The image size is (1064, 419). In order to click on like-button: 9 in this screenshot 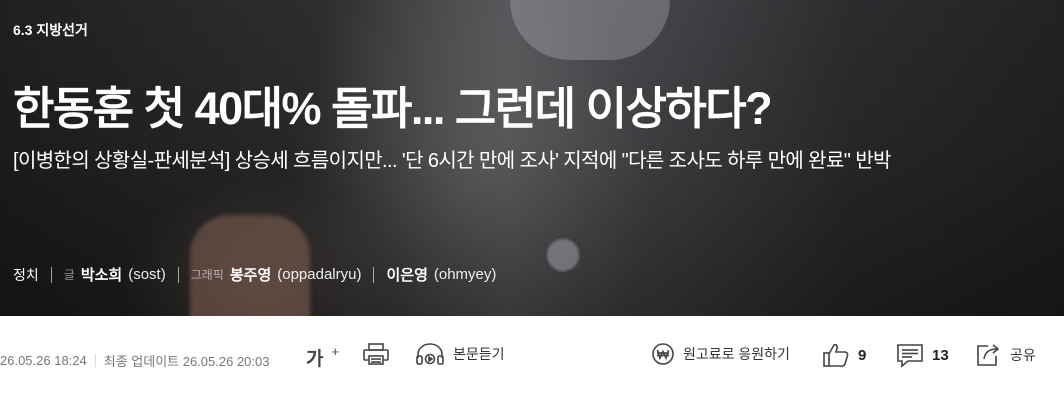, I will do `click(844, 355)`.